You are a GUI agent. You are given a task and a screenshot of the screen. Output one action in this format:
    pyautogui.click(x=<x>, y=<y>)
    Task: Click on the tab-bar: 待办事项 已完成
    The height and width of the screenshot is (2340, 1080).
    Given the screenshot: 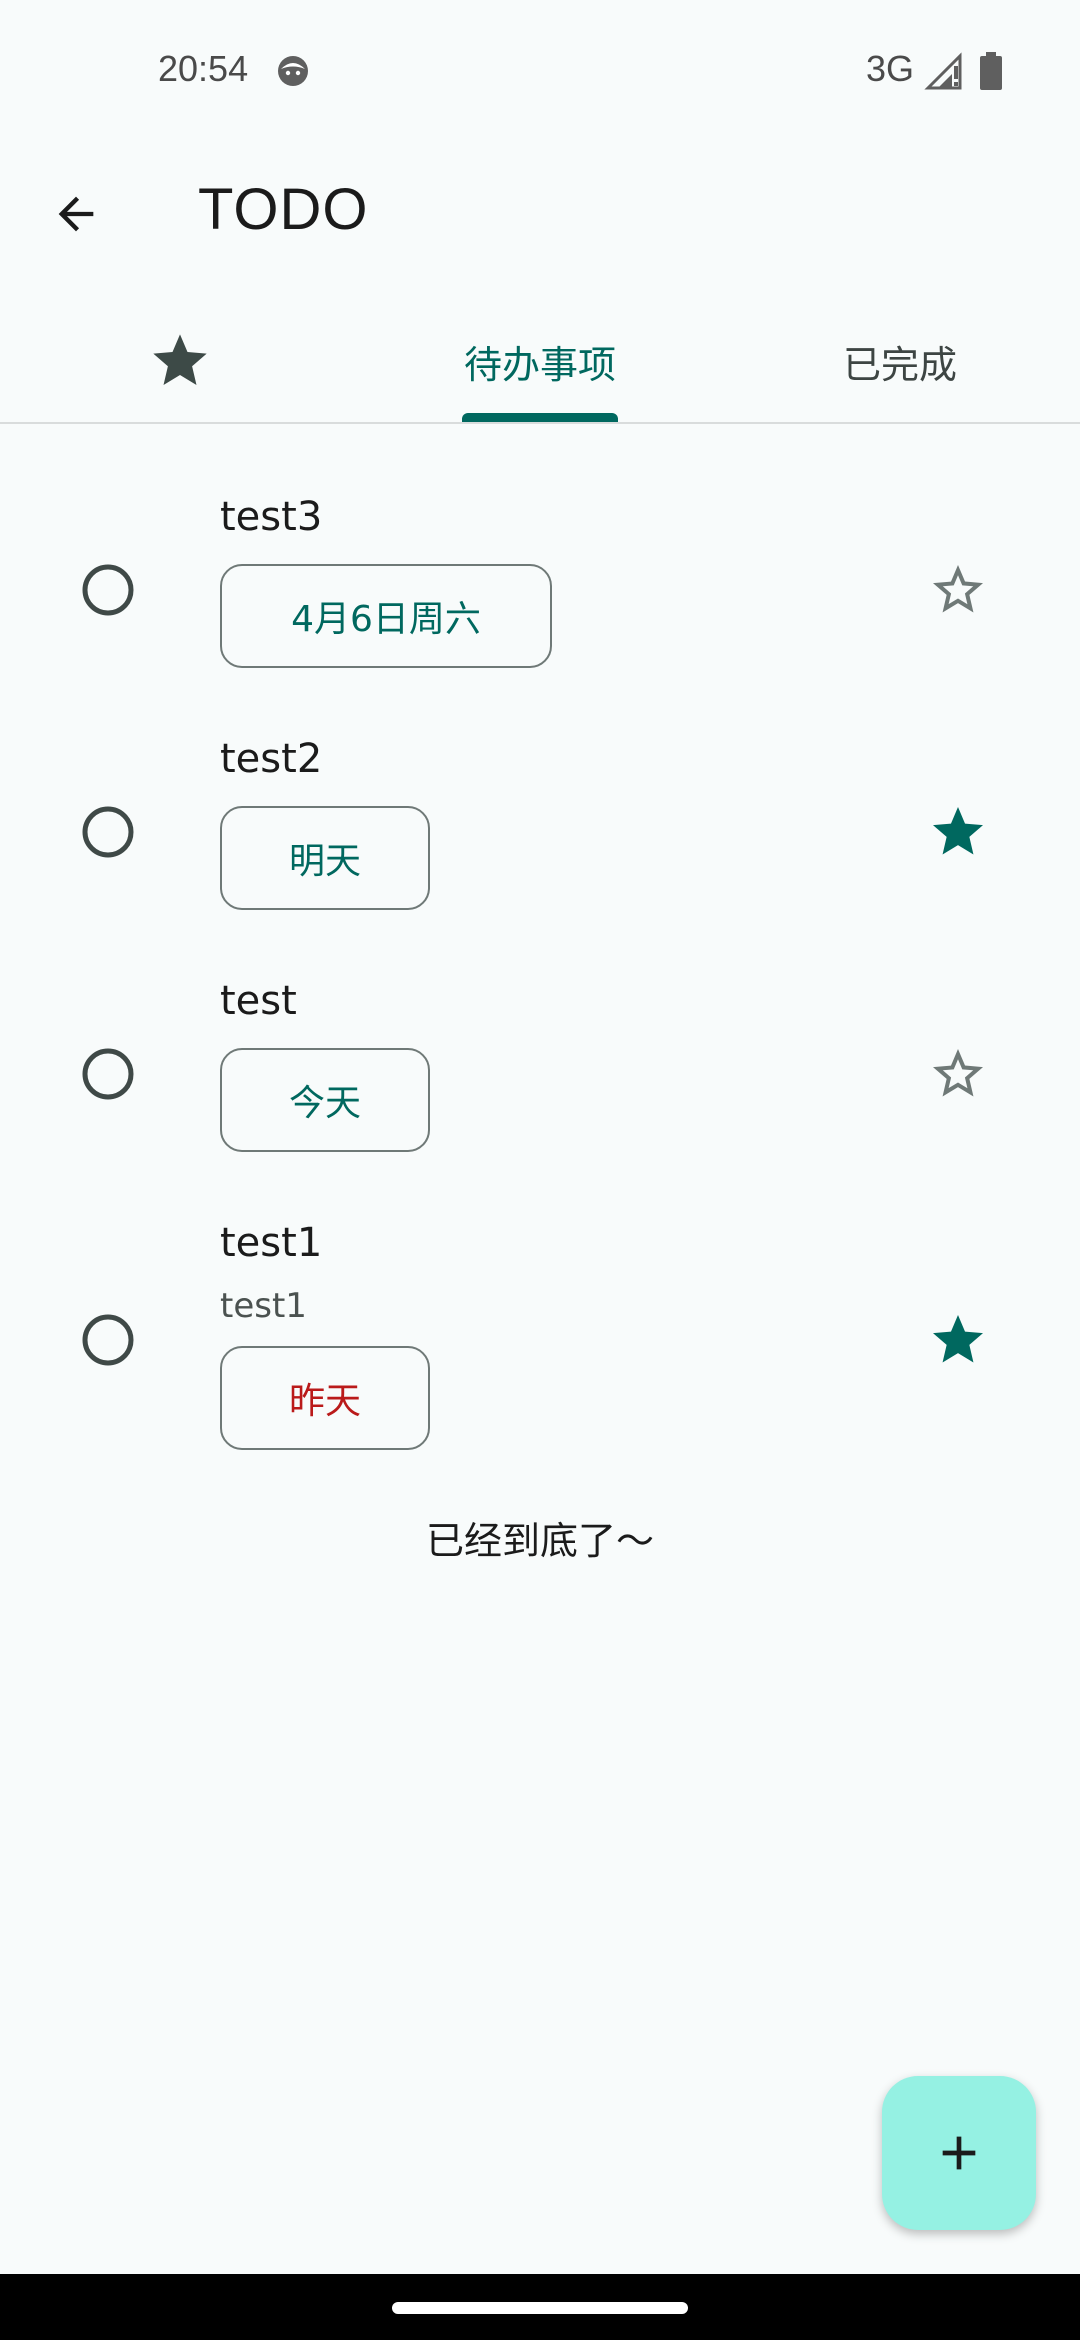 What is the action you would take?
    pyautogui.click(x=540, y=362)
    